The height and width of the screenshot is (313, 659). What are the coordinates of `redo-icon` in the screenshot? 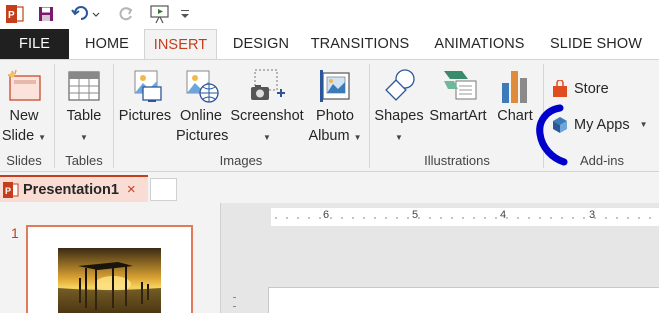 It's located at (126, 14).